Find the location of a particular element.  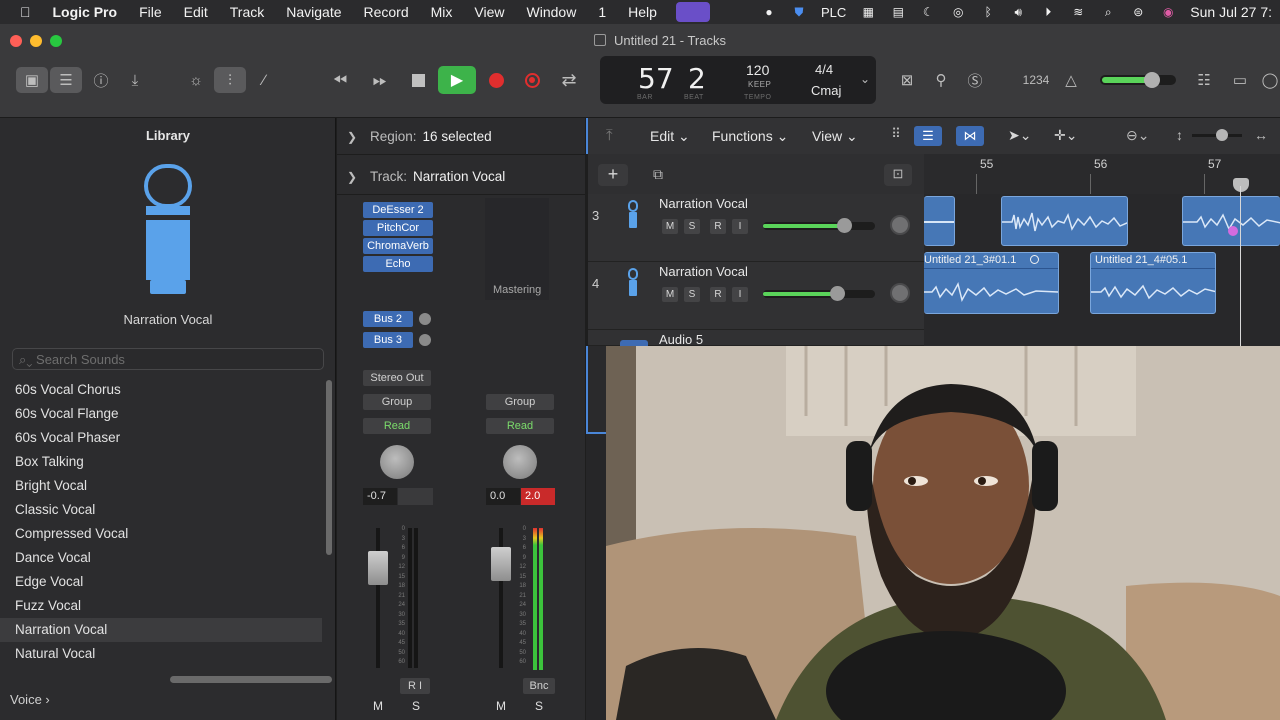

play-circle-icon: ⏵ is located at coordinates (1048, 12).